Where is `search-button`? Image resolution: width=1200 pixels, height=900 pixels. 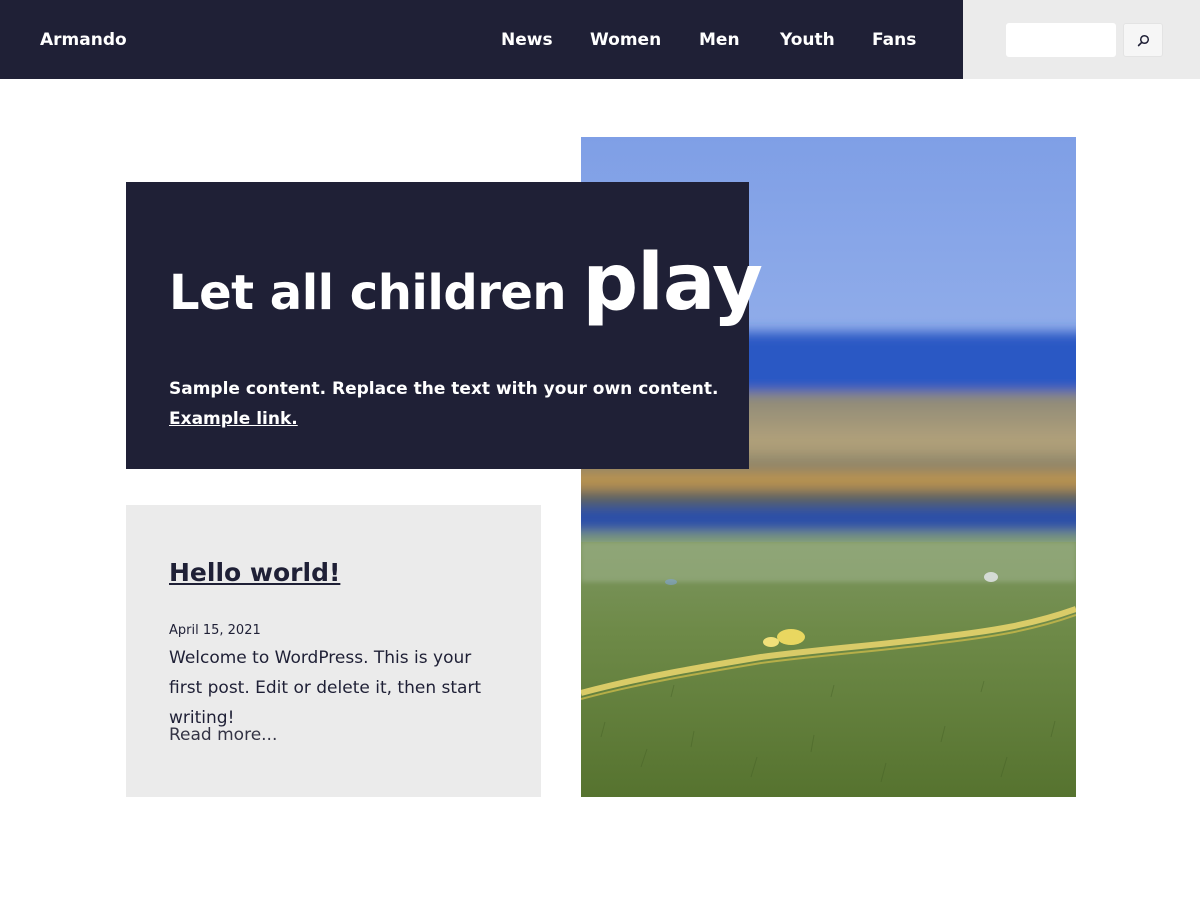
search-button is located at coordinates (1143, 40).